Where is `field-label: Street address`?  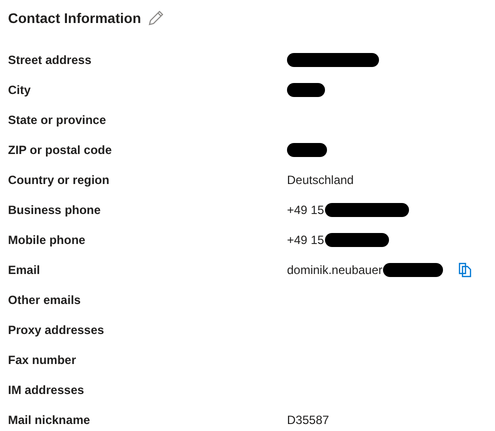 field-label: Street address is located at coordinates (50, 60).